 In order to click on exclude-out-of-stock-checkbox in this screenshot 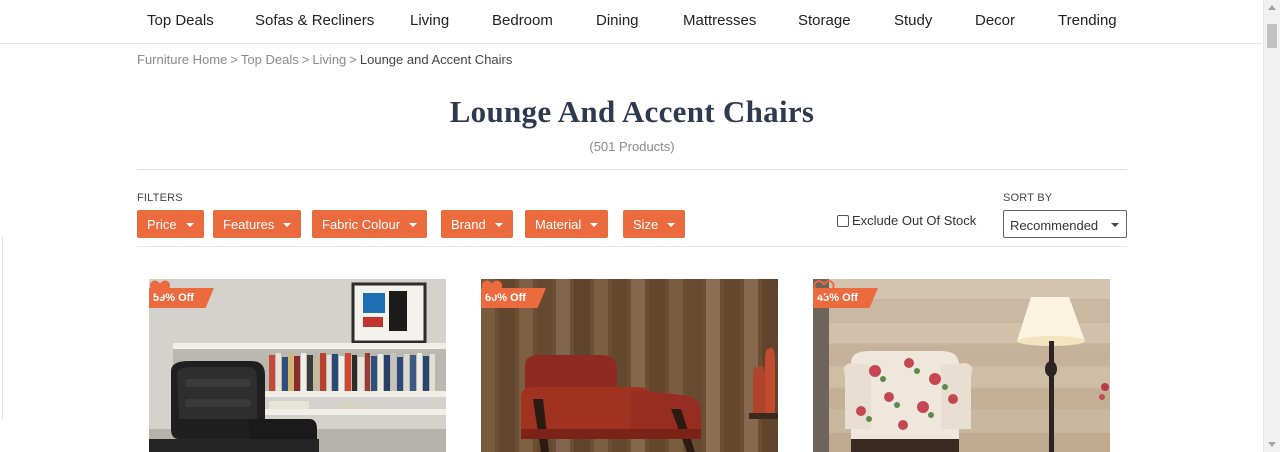, I will do `click(843, 220)`.